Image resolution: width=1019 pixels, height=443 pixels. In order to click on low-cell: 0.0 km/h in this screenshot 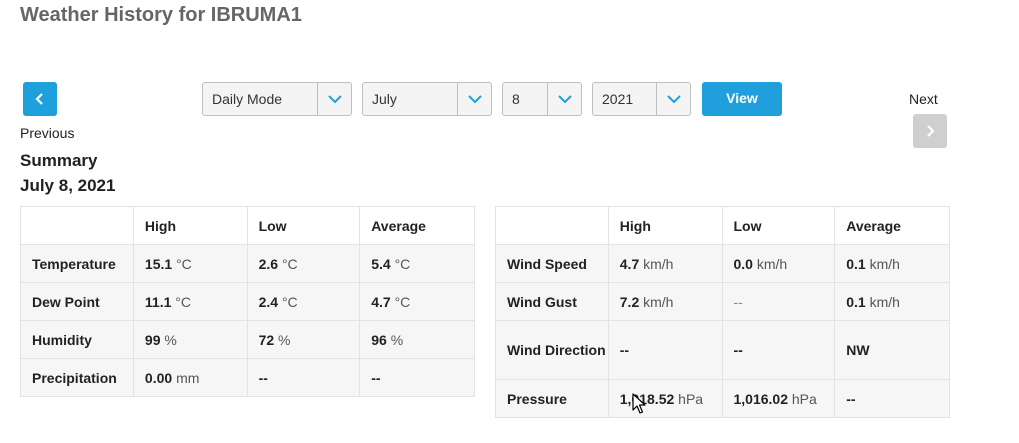, I will do `click(778, 263)`.